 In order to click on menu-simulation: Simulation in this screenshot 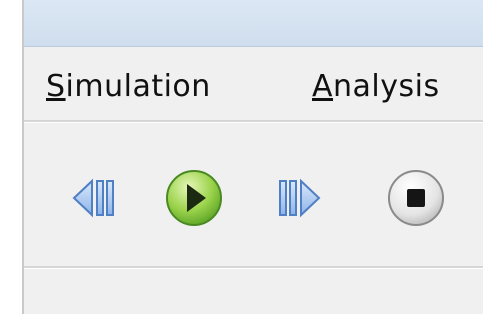, I will do `click(128, 86)`.